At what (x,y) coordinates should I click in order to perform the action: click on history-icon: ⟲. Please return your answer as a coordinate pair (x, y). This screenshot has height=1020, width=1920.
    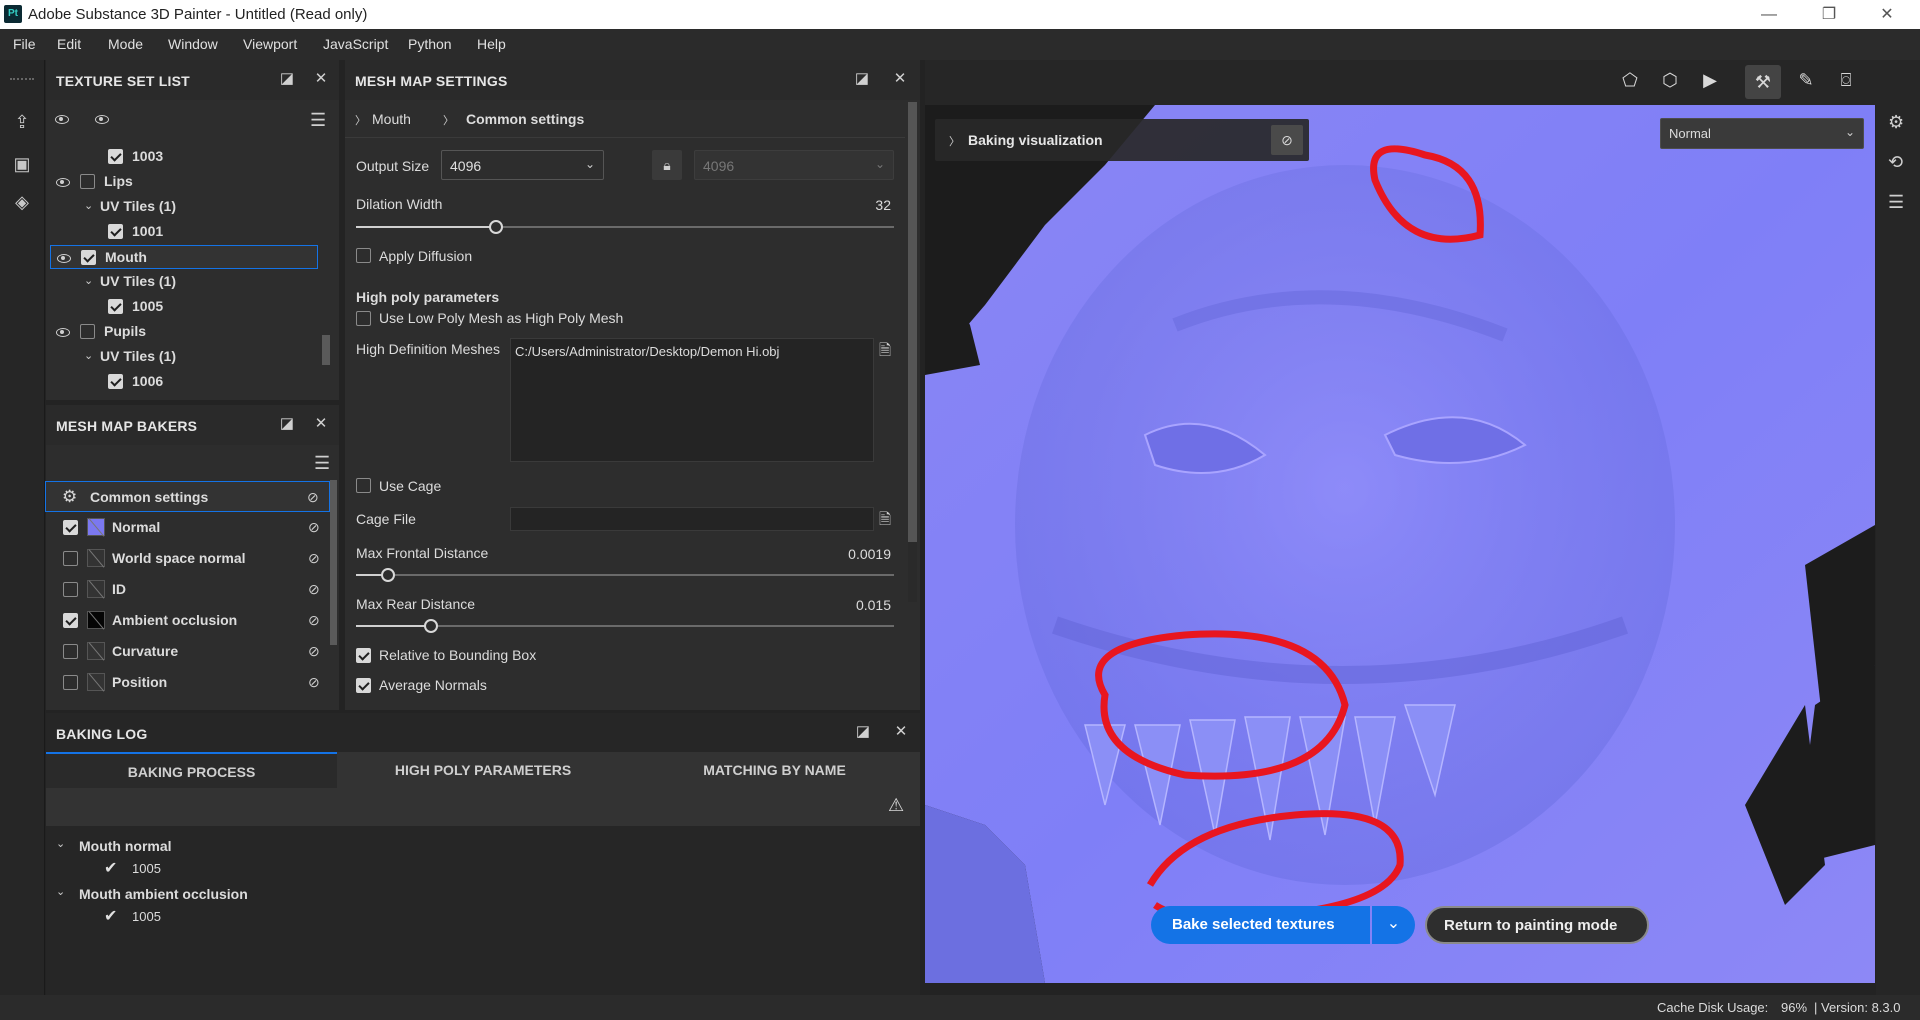
    Looking at the image, I should click on (1895, 162).